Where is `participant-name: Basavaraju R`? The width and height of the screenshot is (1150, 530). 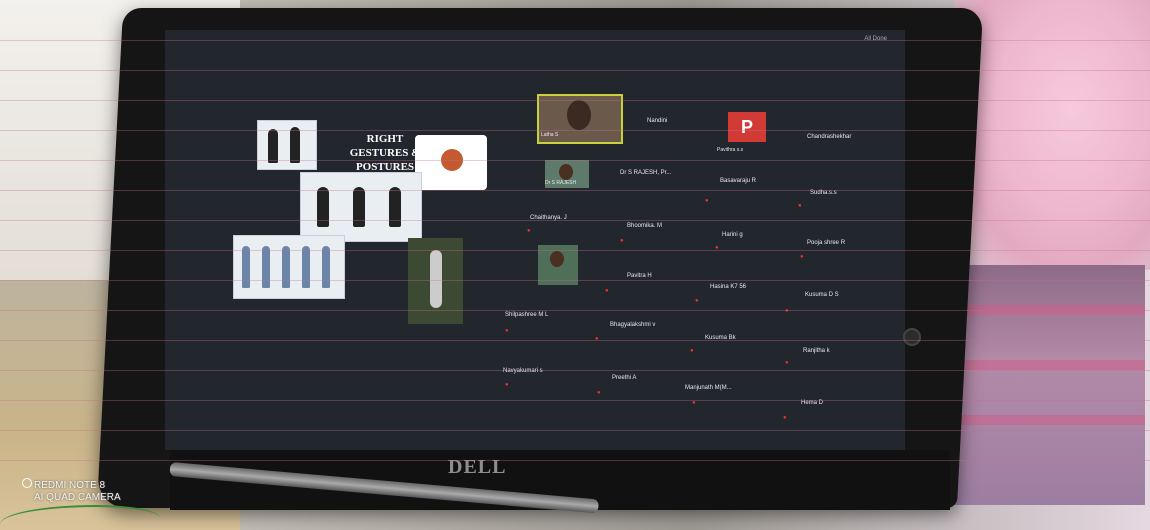
participant-name: Basavaraju R is located at coordinates (738, 181).